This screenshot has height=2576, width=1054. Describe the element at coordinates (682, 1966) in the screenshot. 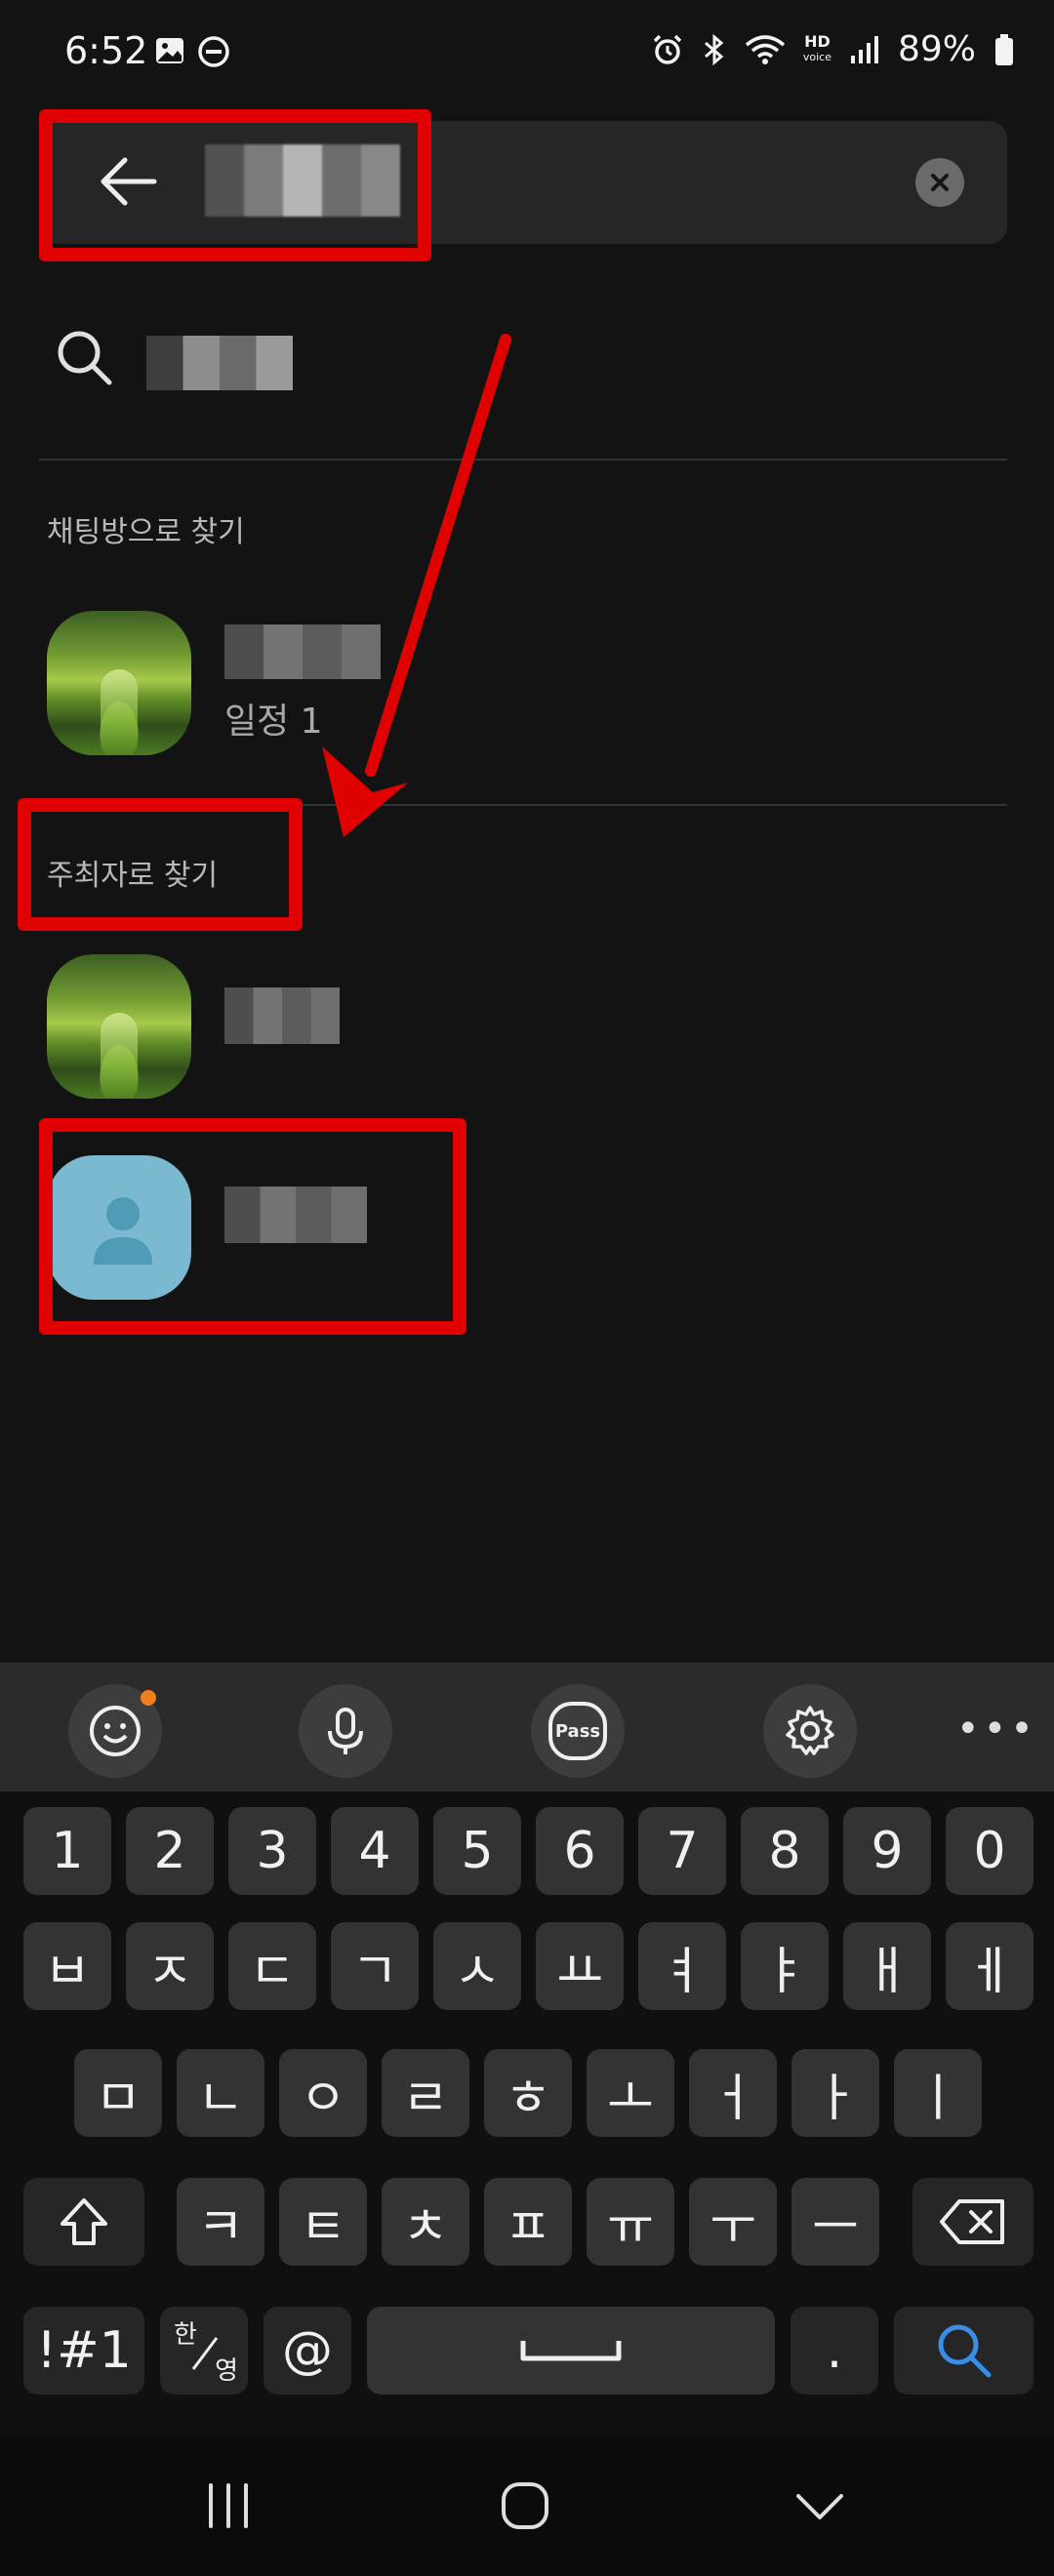

I see `key-letter: ㅕ` at that location.